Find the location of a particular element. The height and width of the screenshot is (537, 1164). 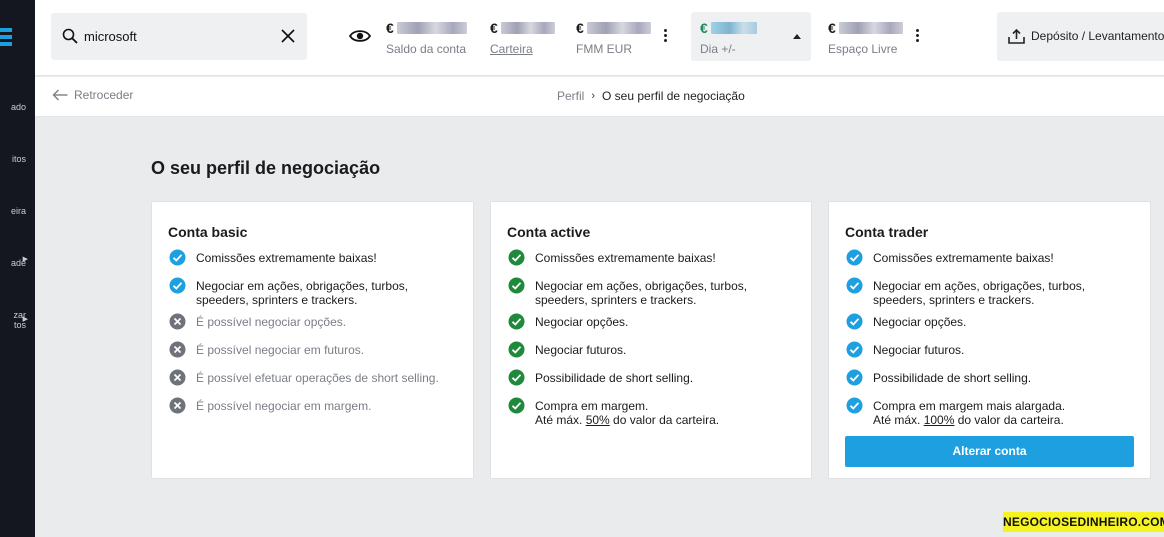

back-button: Retroceder is located at coordinates (92, 95).